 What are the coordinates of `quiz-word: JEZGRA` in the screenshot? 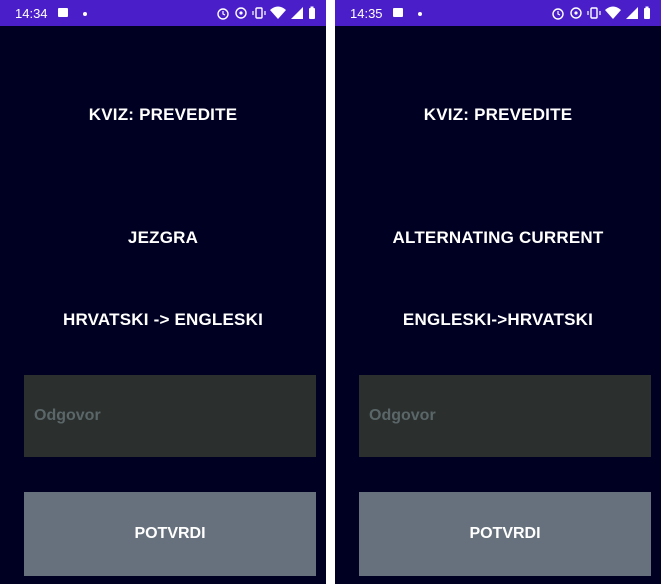 It's located at (163, 237).